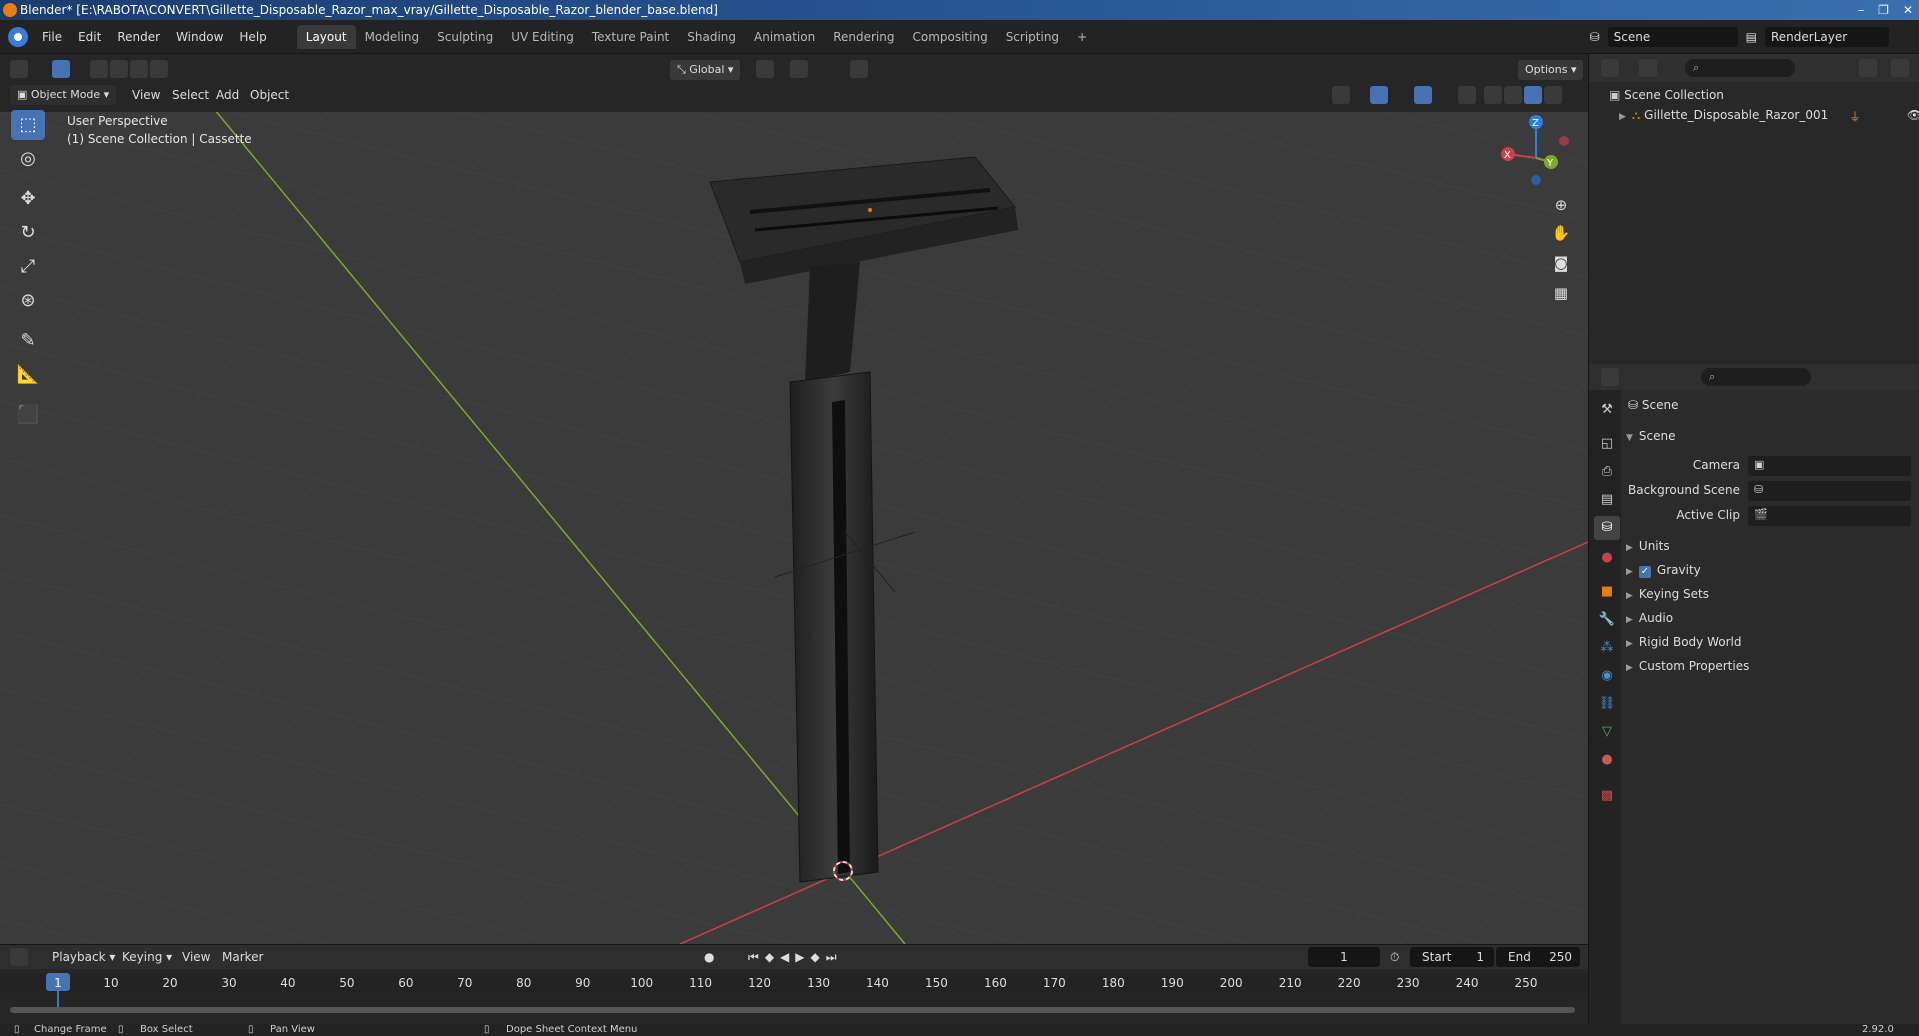 The image size is (1919, 1036). What do you see at coordinates (1769, 116) in the screenshot?
I see `outliner-item: ▶ ⛬ Gillette_Disposable_Razor_001 ⏚ 👁` at bounding box center [1769, 116].